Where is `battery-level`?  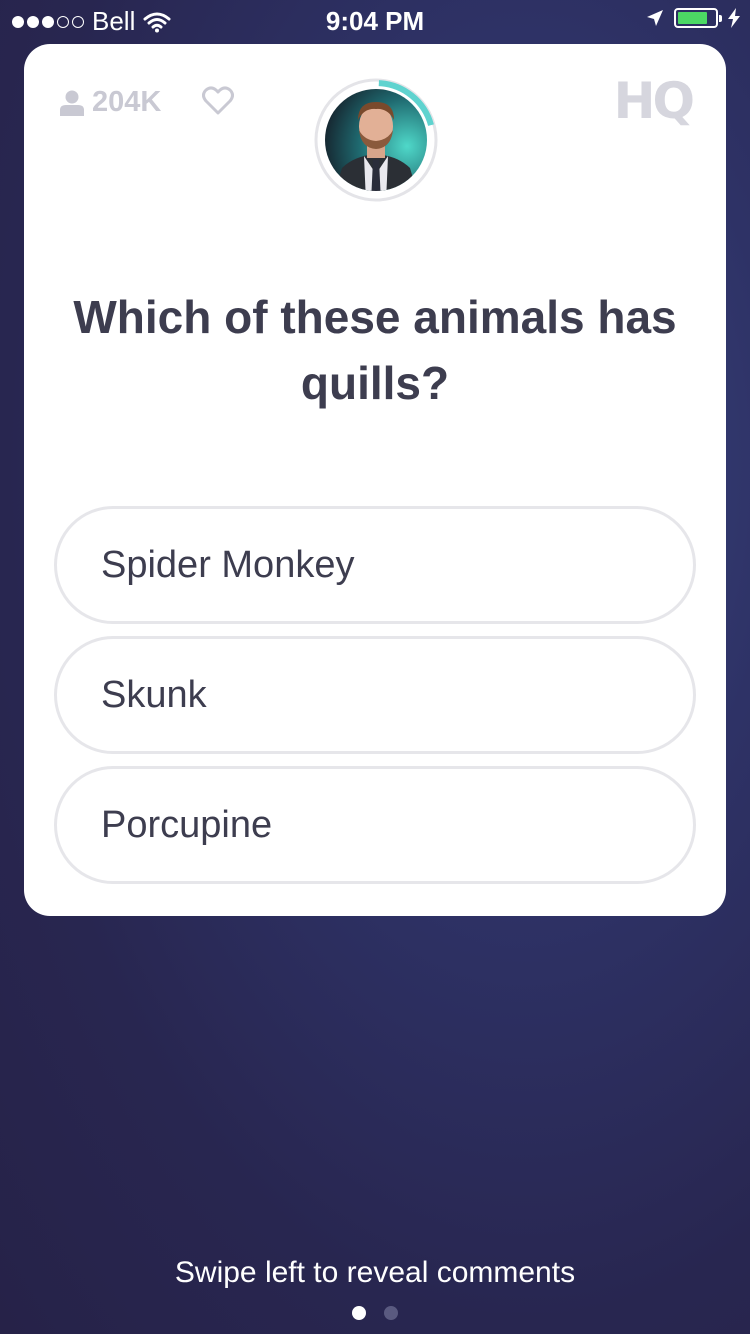
battery-level is located at coordinates (692, 18).